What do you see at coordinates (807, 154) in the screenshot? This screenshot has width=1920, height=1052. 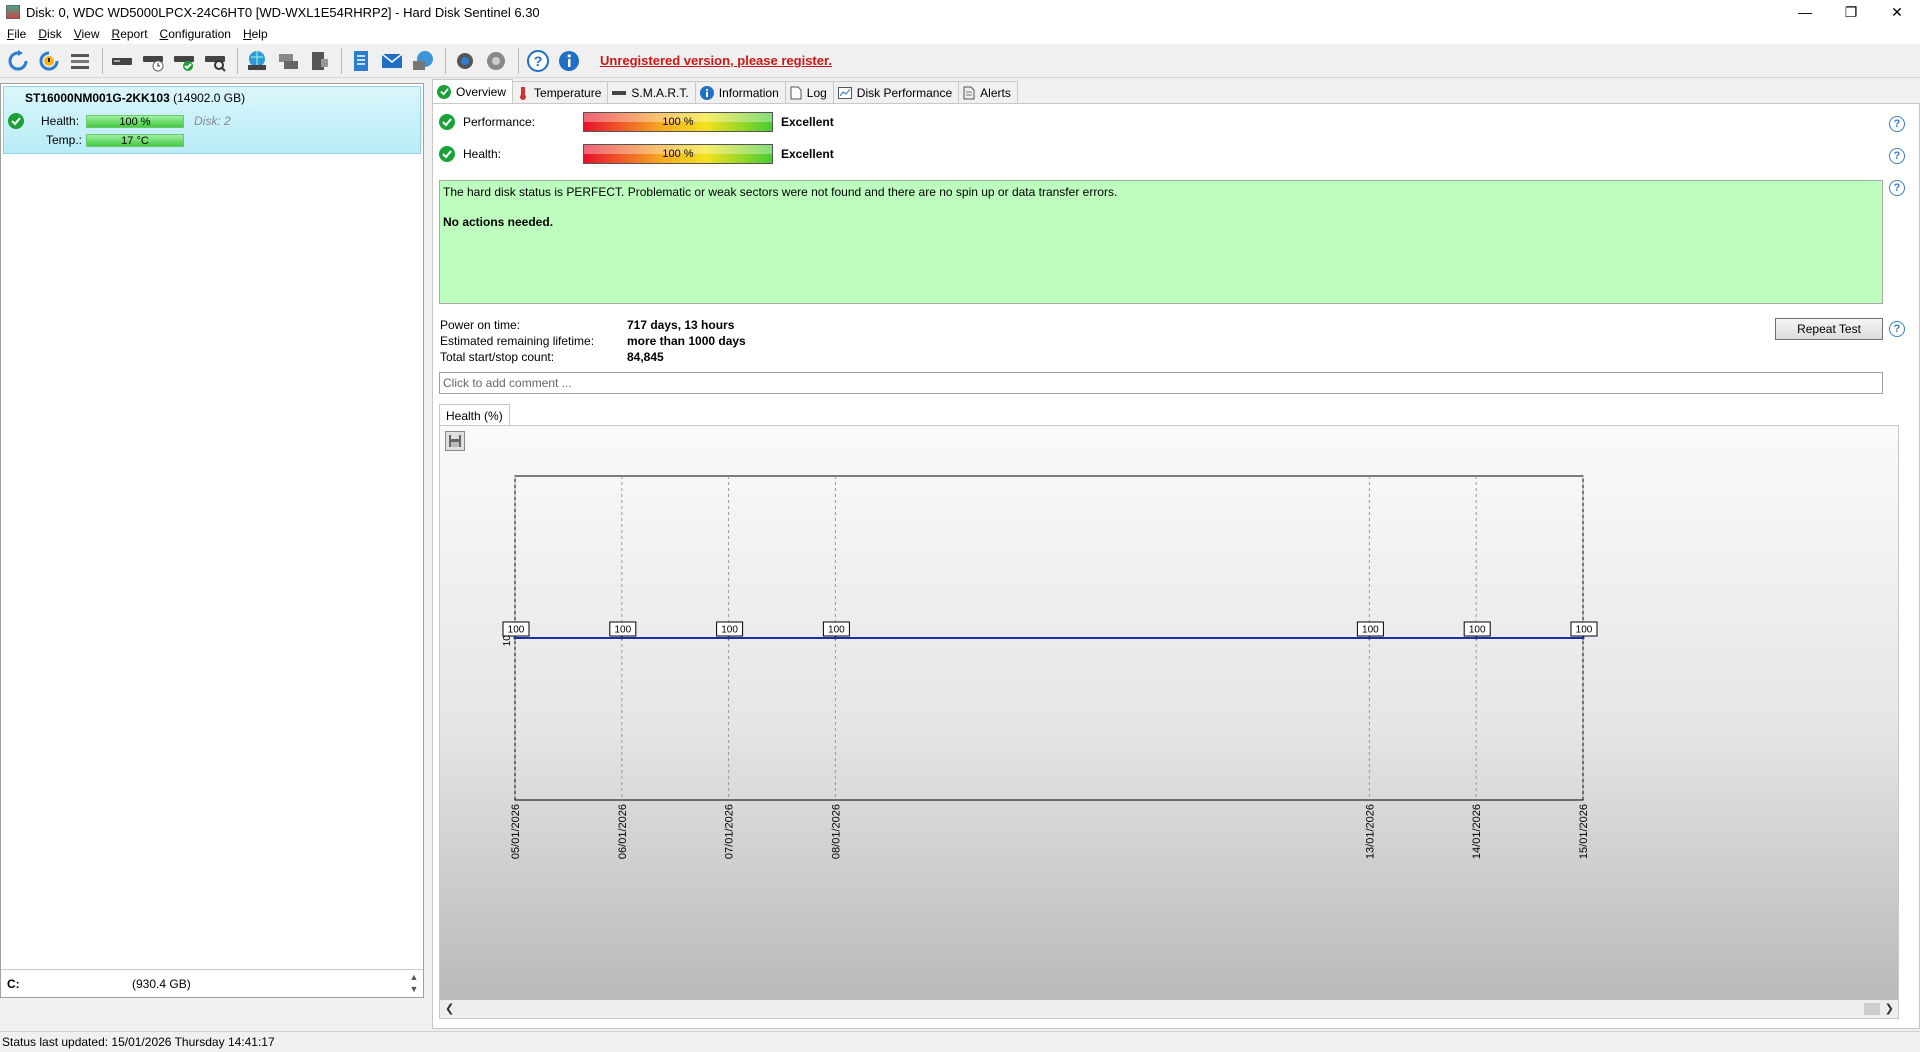 I see `health-status: Excellent` at bounding box center [807, 154].